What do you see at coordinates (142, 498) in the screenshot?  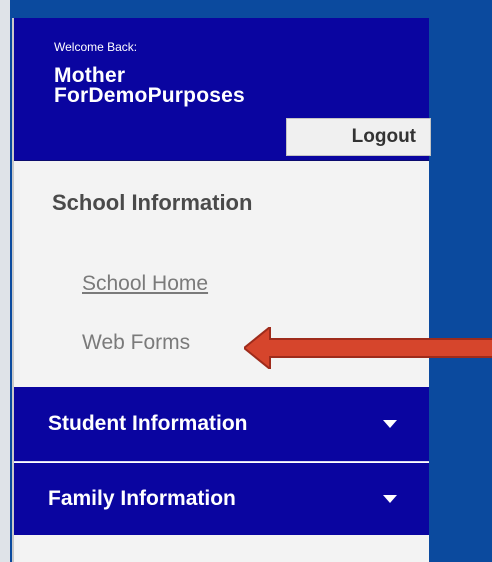 I see `accordion-label: Family Information` at bounding box center [142, 498].